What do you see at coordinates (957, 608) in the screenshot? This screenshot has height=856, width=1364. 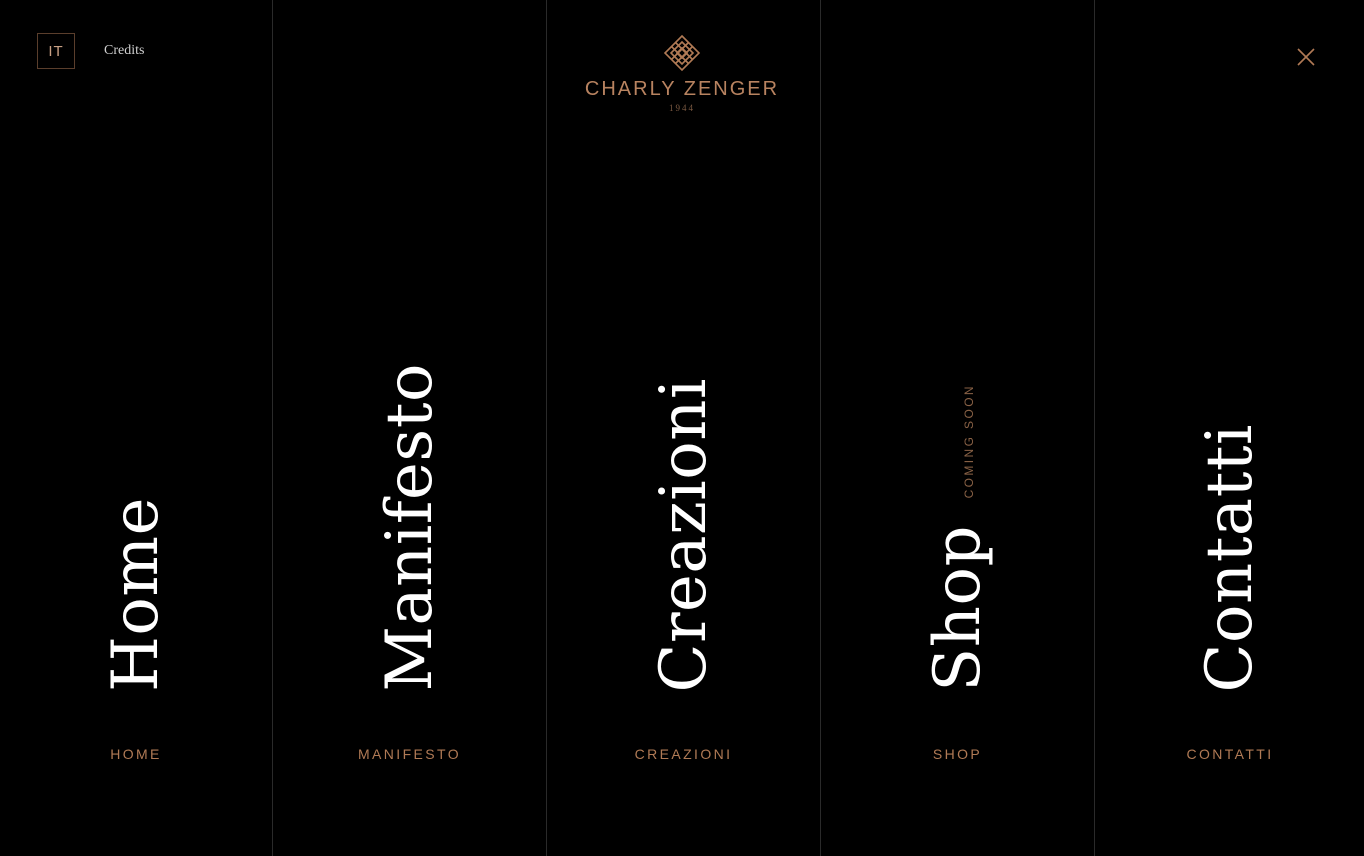 I see `menu-item-title: Shop` at bounding box center [957, 608].